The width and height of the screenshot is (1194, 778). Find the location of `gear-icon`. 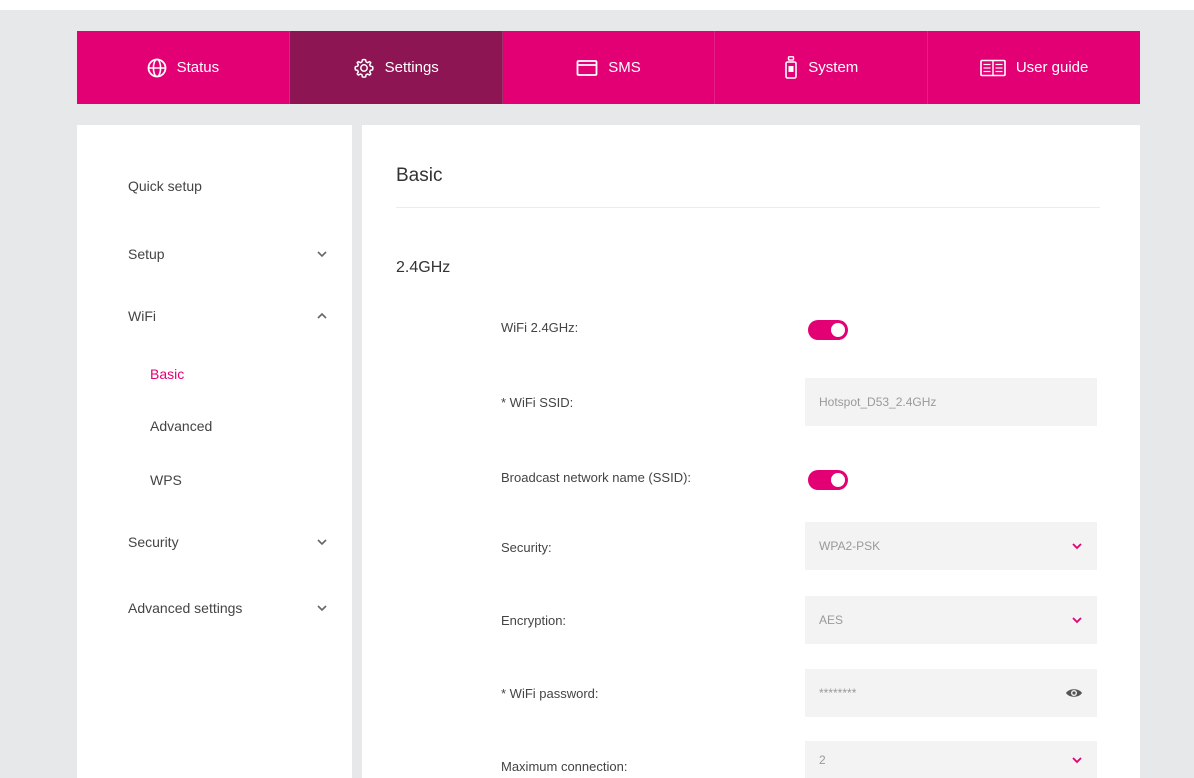

gear-icon is located at coordinates (363, 68).